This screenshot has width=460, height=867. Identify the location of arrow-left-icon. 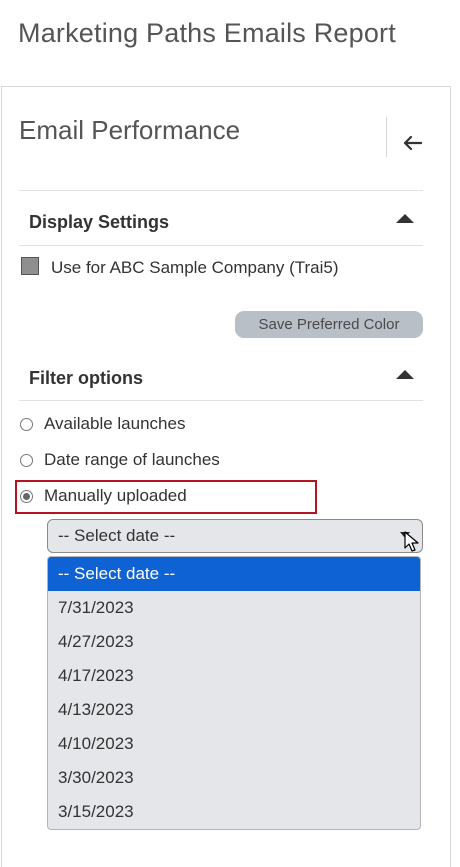
(412, 143).